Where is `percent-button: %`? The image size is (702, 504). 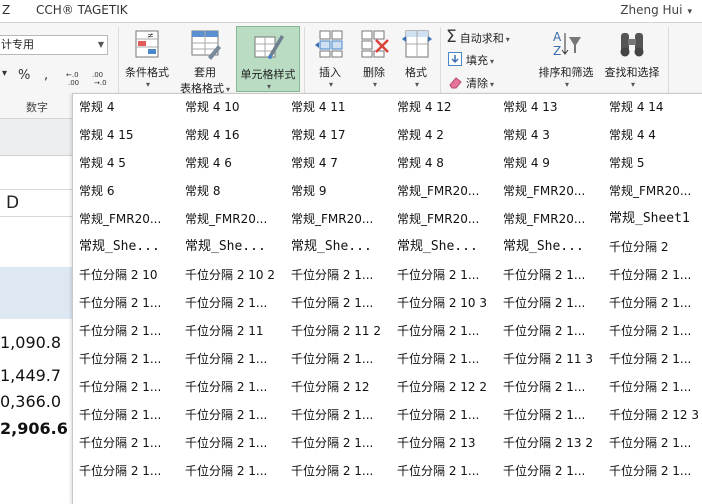
percent-button: % is located at coordinates (24, 75).